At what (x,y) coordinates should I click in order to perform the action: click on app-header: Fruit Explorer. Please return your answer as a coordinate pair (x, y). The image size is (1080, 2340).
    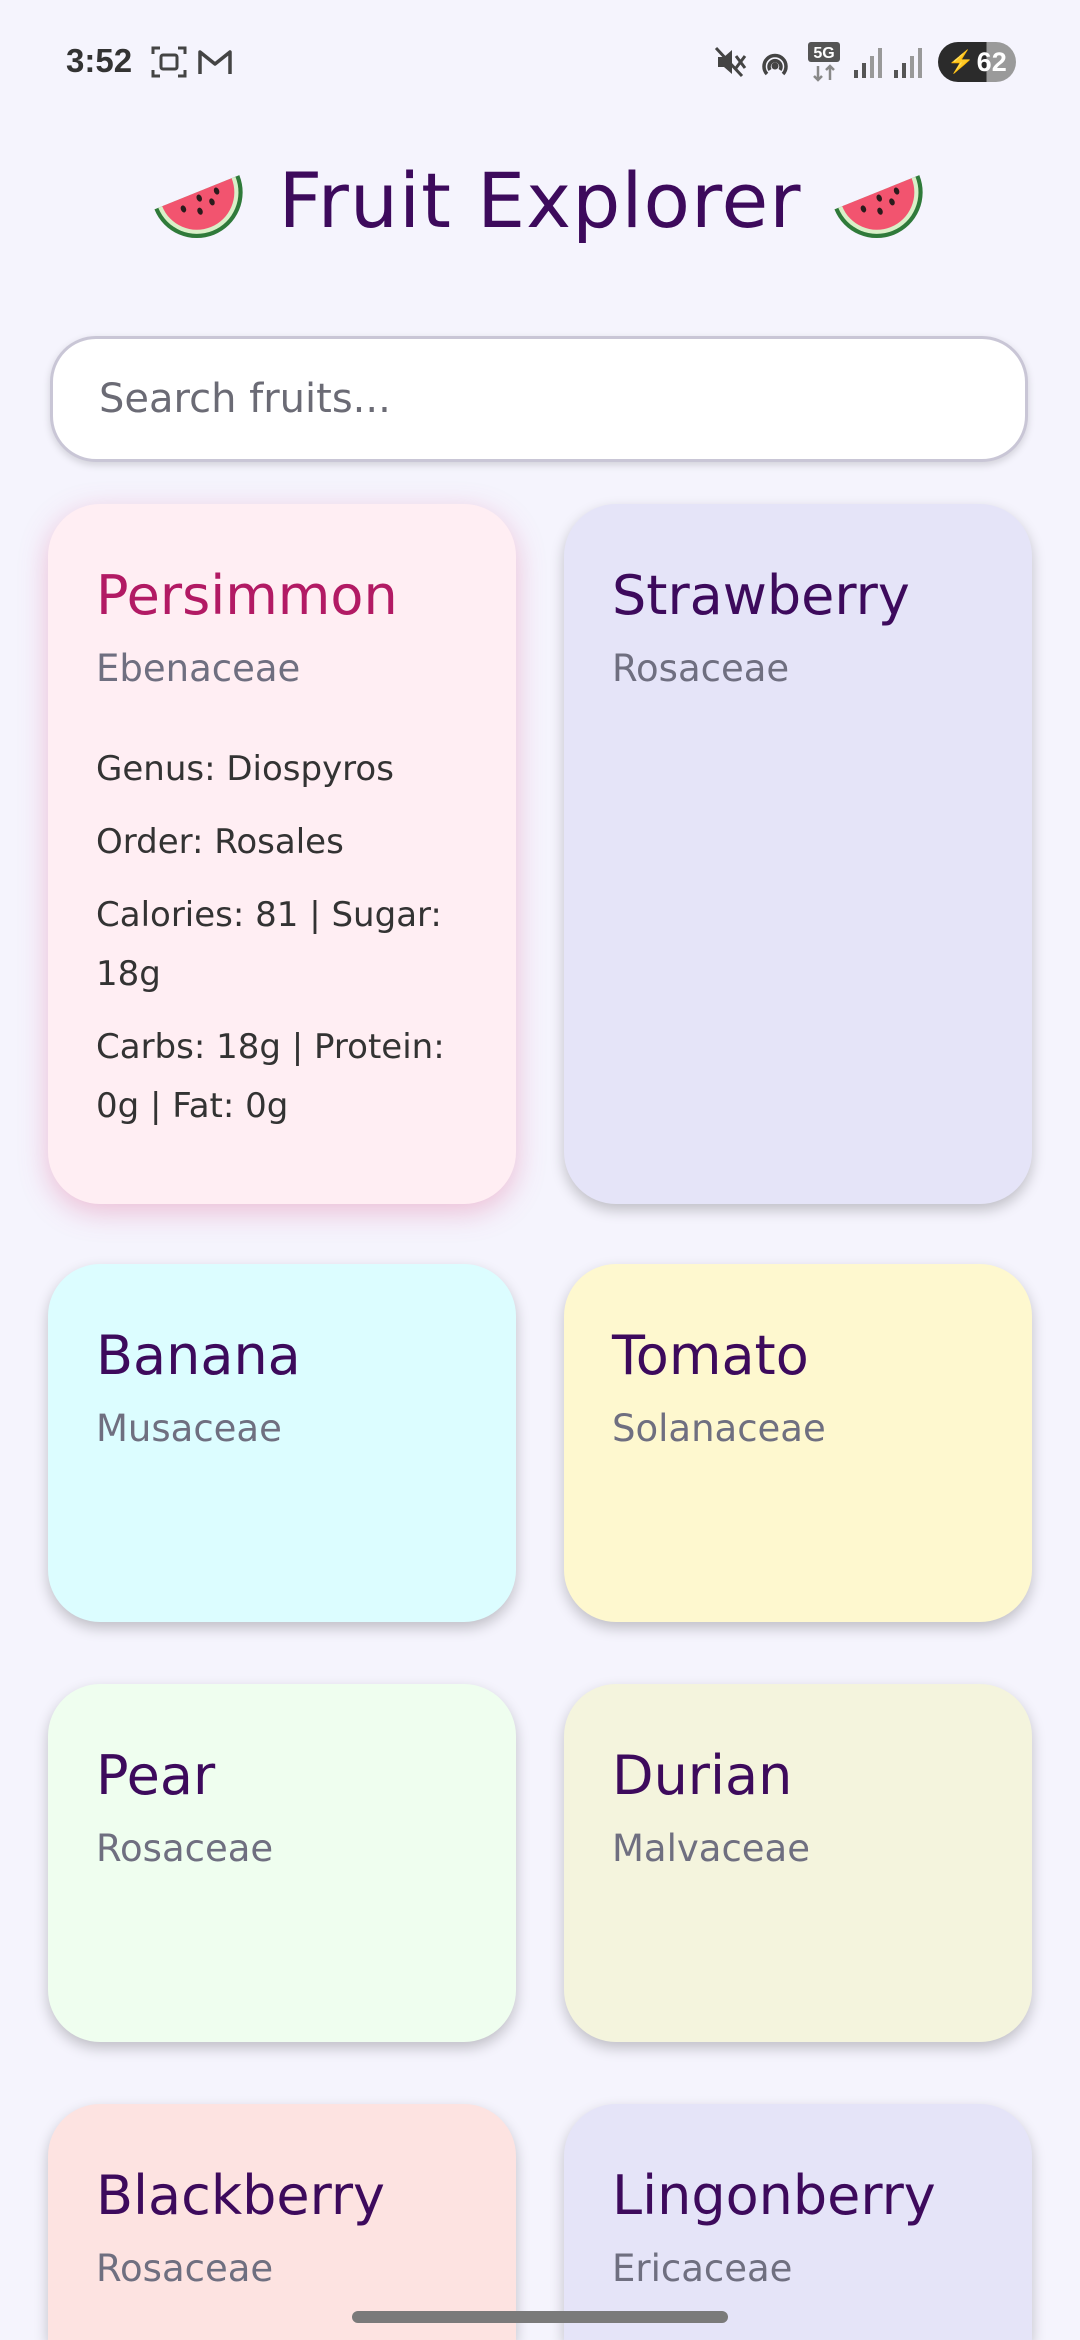
    Looking at the image, I should click on (540, 200).